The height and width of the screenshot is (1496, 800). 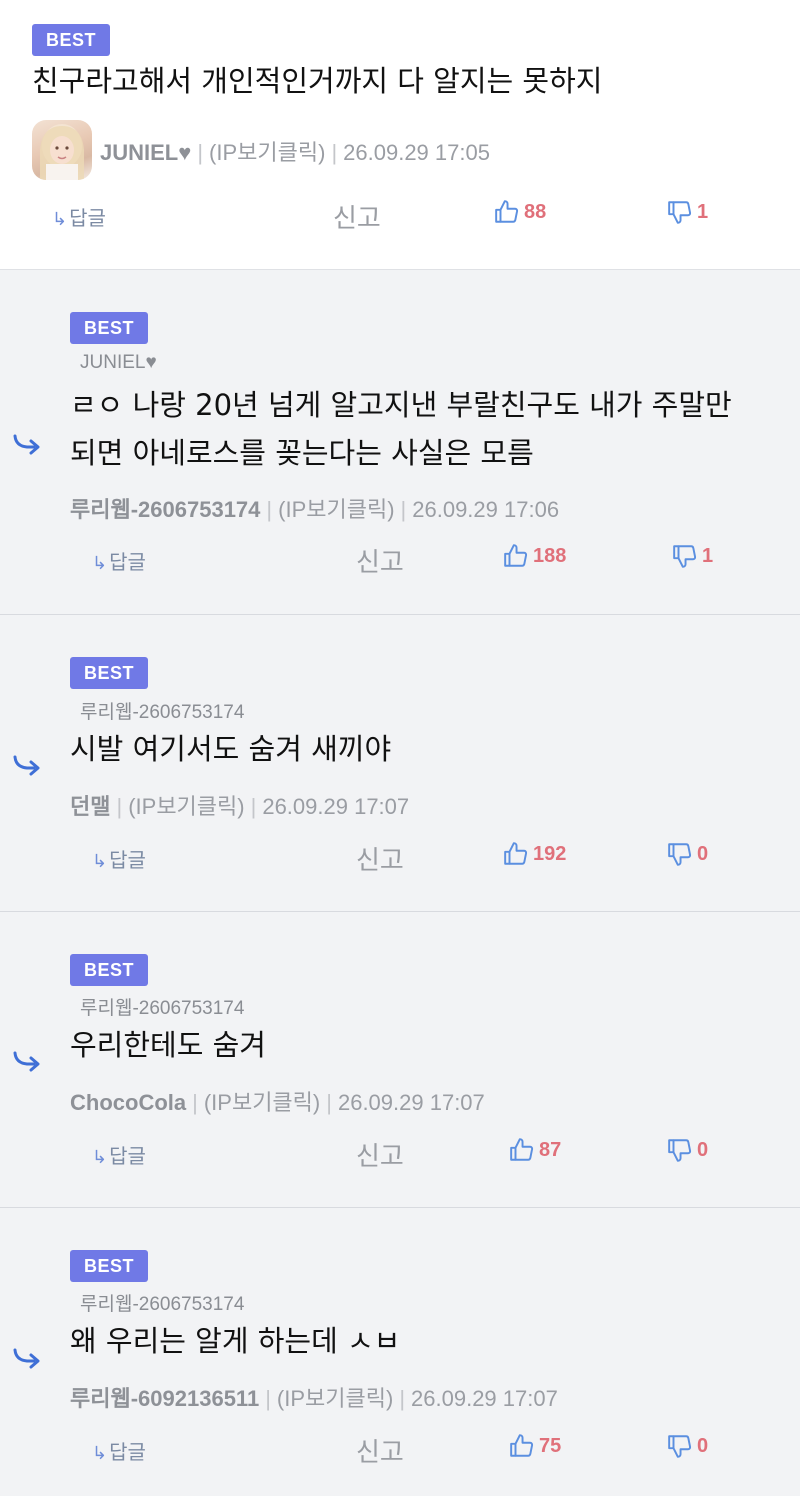 What do you see at coordinates (165, 509) in the screenshot?
I see `author-nickname: 루리웹-2606753174` at bounding box center [165, 509].